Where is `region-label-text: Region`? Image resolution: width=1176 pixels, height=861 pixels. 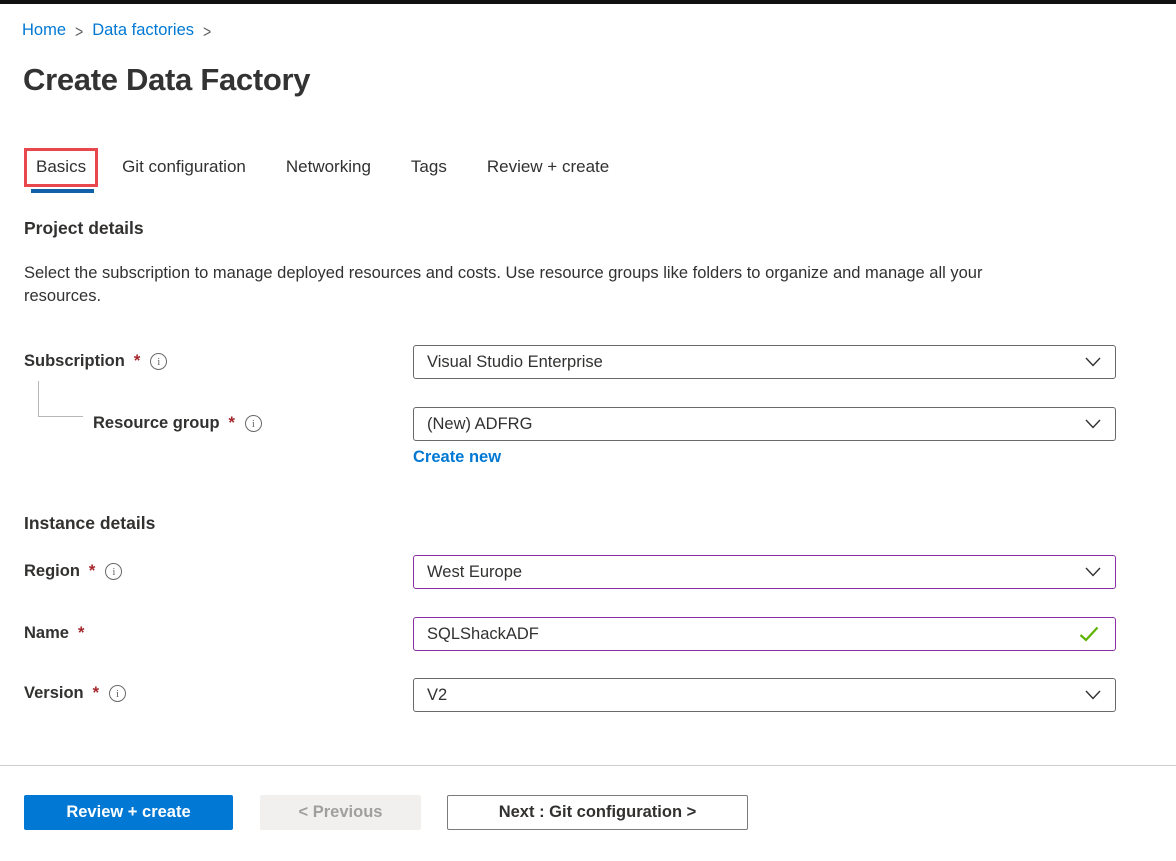 region-label-text: Region is located at coordinates (52, 571).